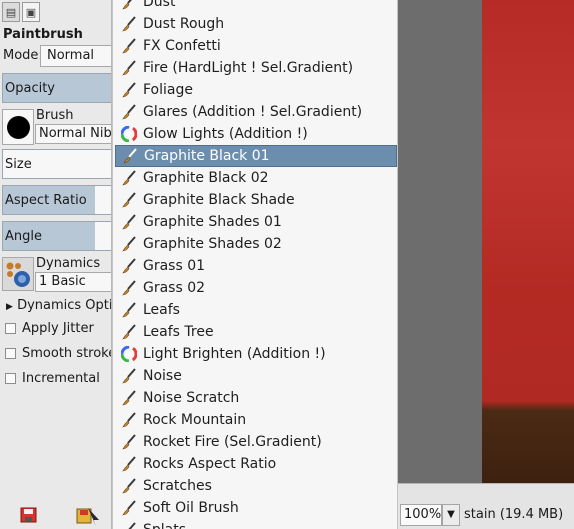  What do you see at coordinates (253, 112) in the screenshot?
I see `brush-menu-item-label: Glares (Addition ! Sel.Gradient)` at bounding box center [253, 112].